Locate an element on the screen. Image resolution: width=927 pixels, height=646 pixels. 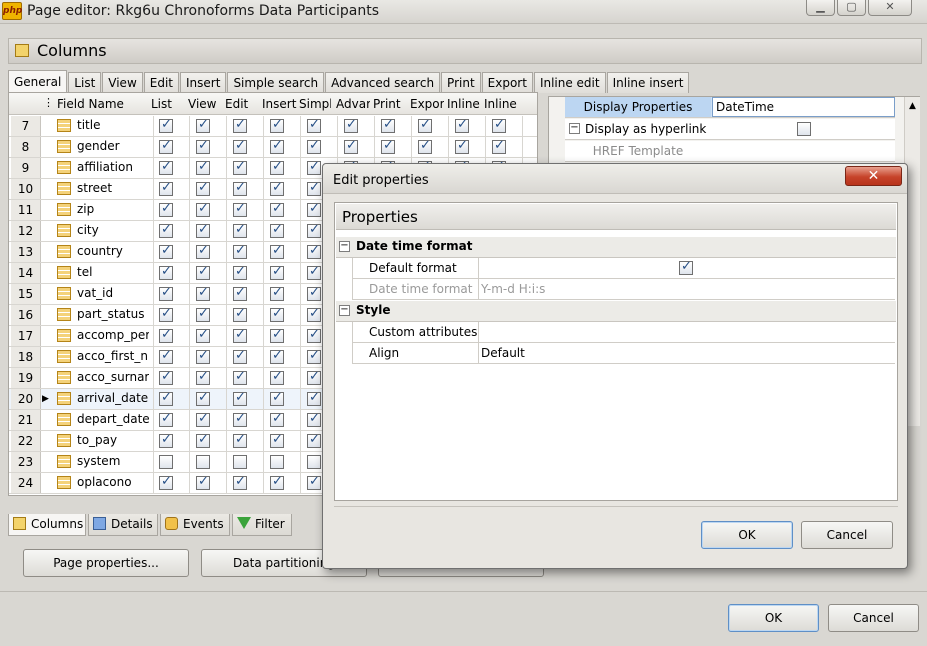
default-format-checkbox is located at coordinates (686, 267).